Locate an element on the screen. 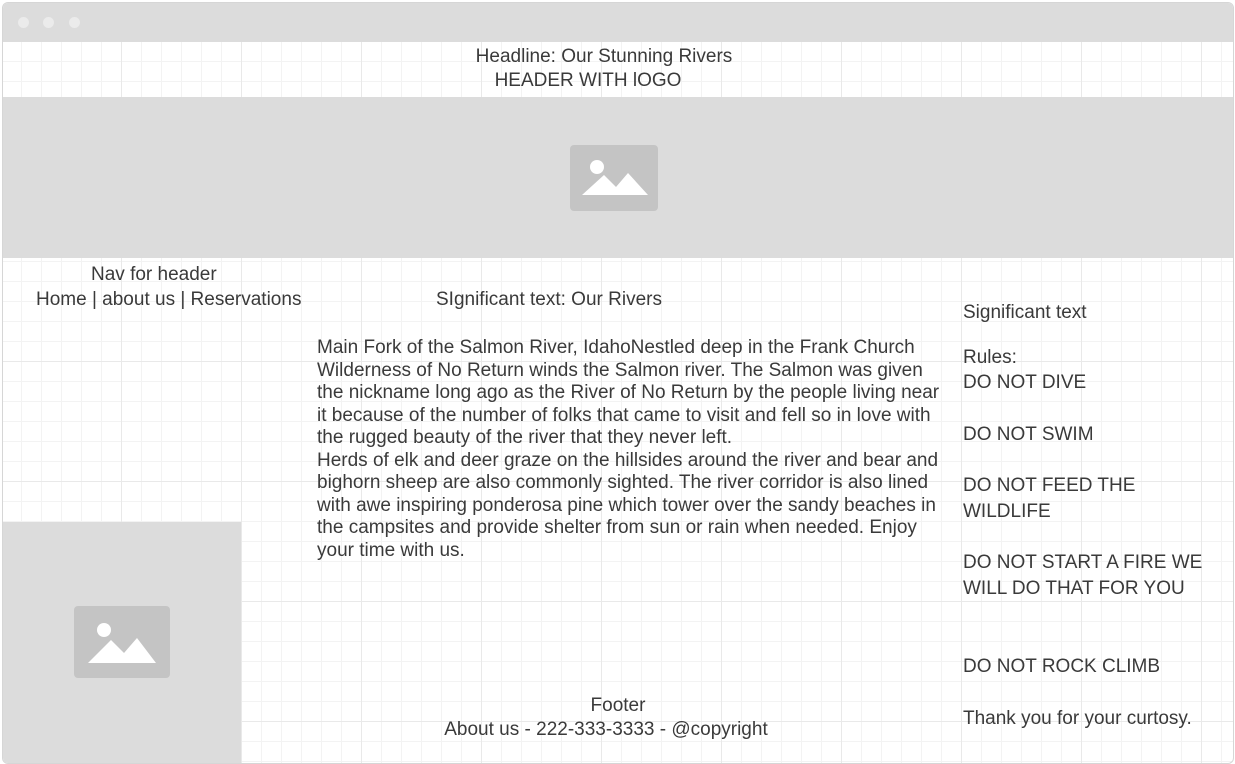 The height and width of the screenshot is (764, 1235). rule-item: DO NOT SWIM is located at coordinates (1028, 434).